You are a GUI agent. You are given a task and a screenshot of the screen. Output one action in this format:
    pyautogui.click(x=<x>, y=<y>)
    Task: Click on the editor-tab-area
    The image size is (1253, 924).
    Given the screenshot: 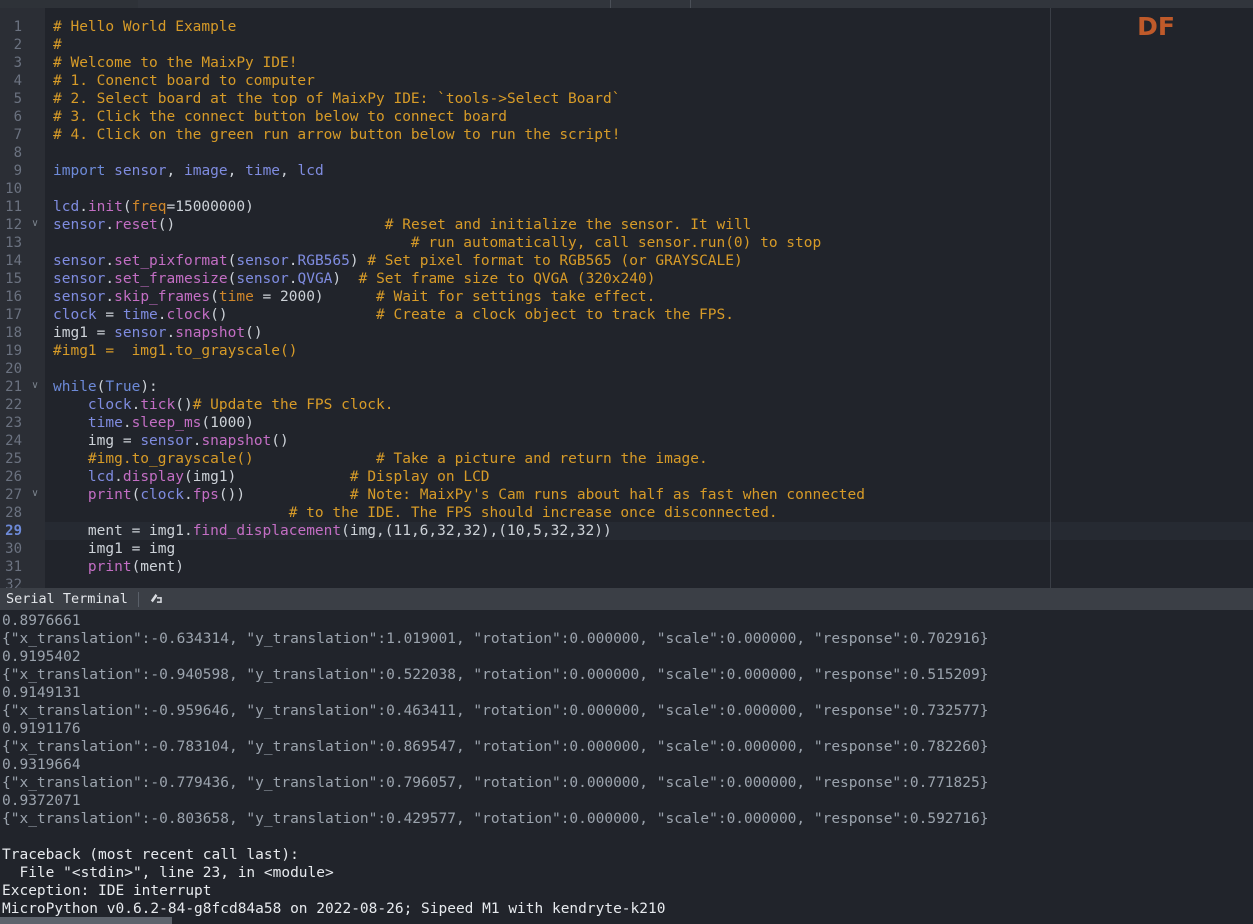 What is the action you would take?
    pyautogui.click(x=695, y=4)
    